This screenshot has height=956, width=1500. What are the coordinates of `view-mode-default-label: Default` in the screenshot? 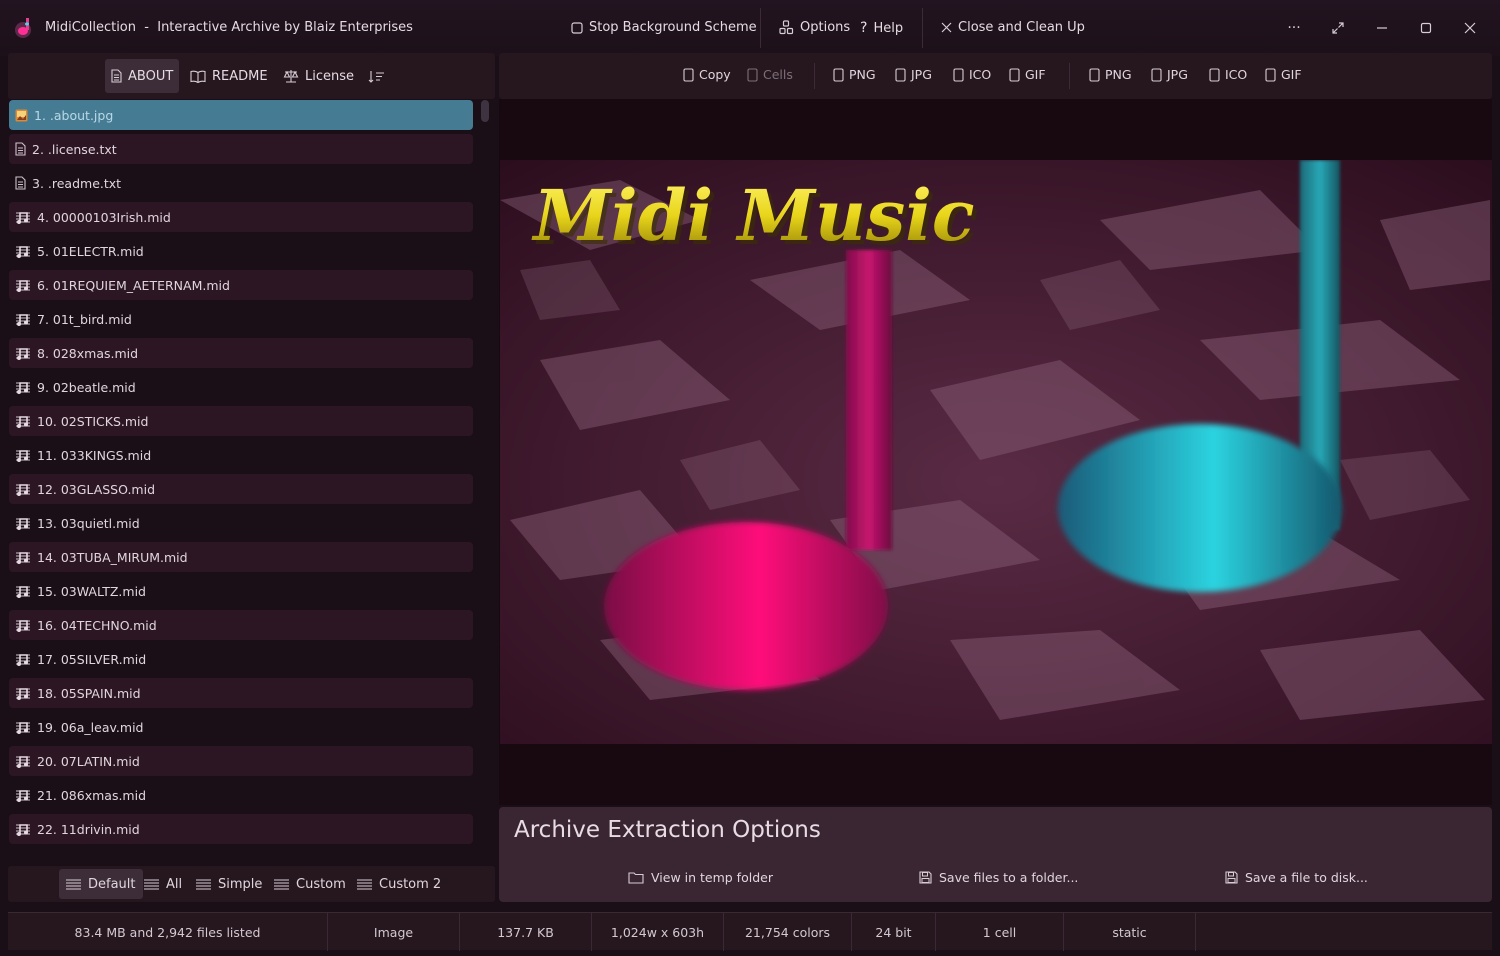 It's located at (112, 884).